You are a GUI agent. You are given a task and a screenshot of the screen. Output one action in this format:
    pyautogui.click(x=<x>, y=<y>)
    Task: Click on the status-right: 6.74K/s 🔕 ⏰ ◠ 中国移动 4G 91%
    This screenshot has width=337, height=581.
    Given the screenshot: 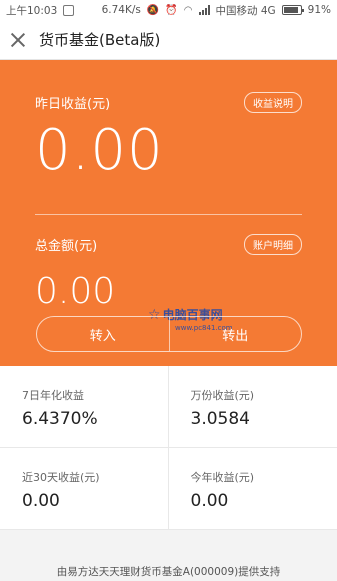 What is the action you would take?
    pyautogui.click(x=216, y=10)
    